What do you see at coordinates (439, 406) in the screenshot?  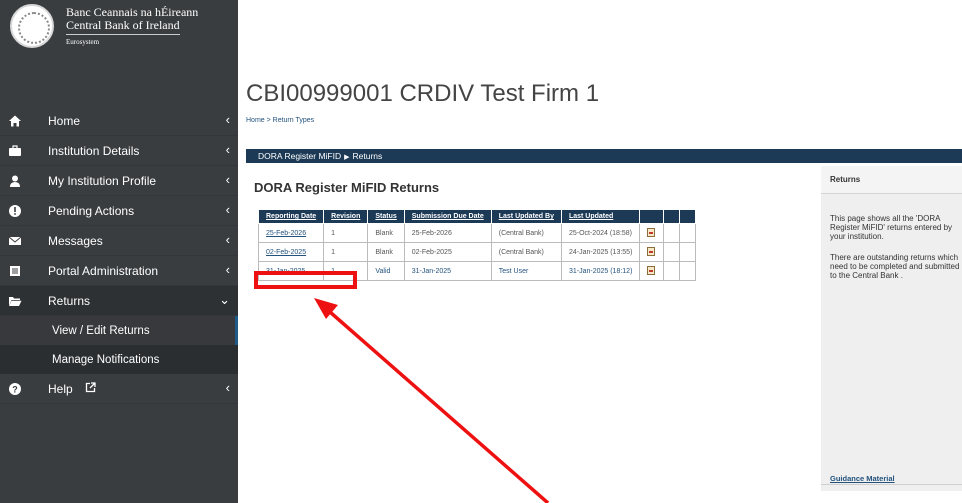 I see `annotation-arrow-shaft` at bounding box center [439, 406].